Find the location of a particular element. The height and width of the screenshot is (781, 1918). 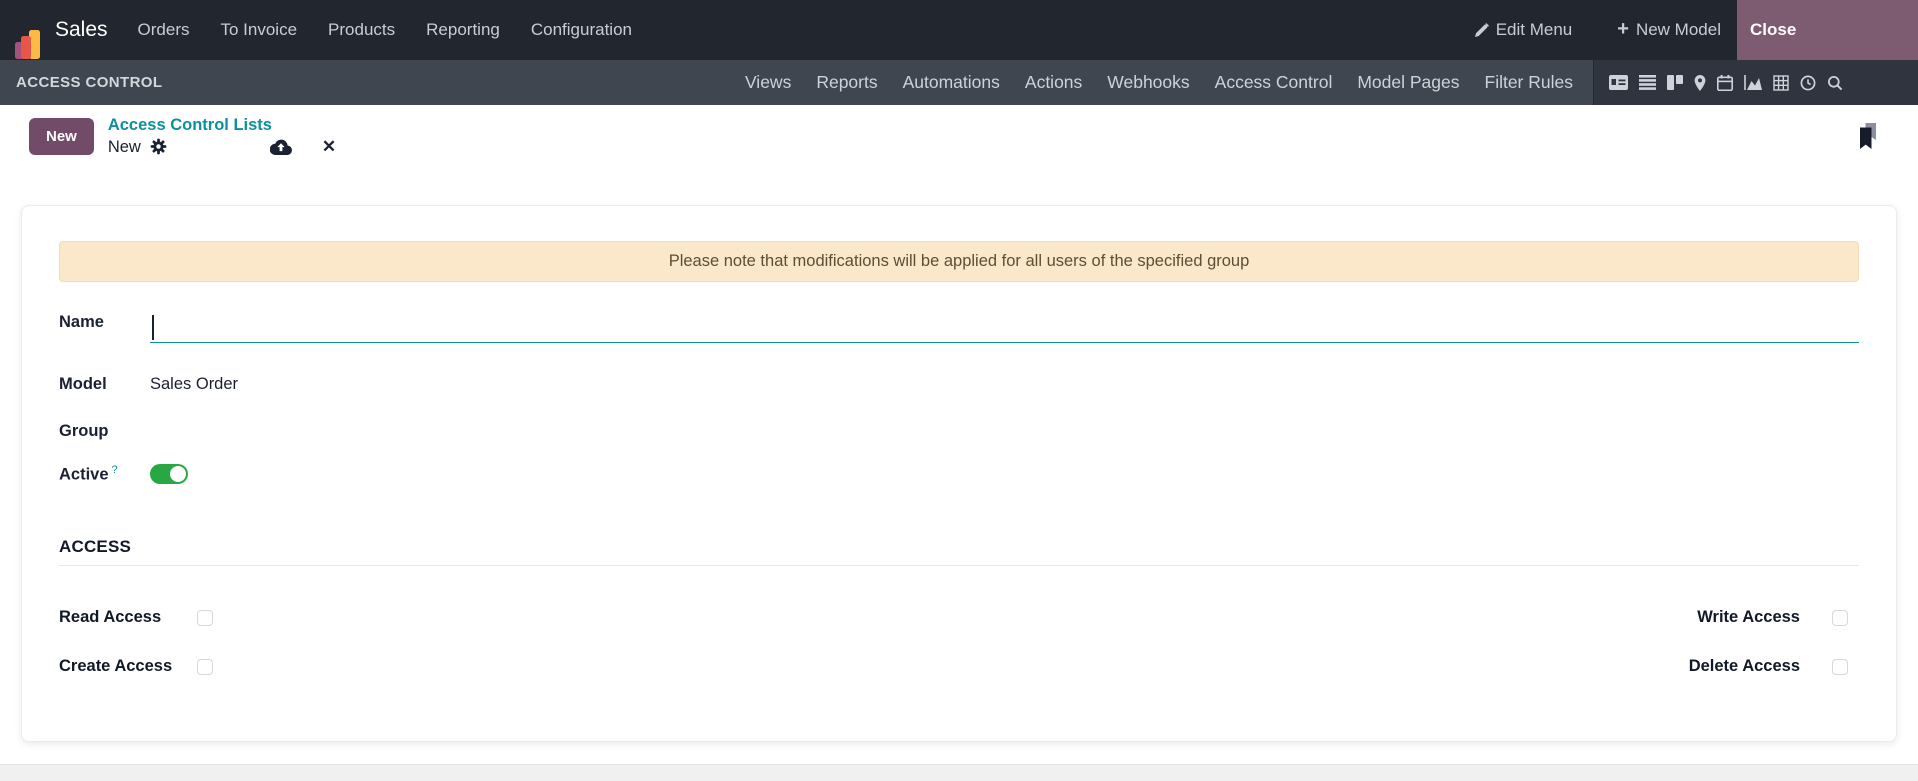

create-access-label: Create Access is located at coordinates (116, 666).